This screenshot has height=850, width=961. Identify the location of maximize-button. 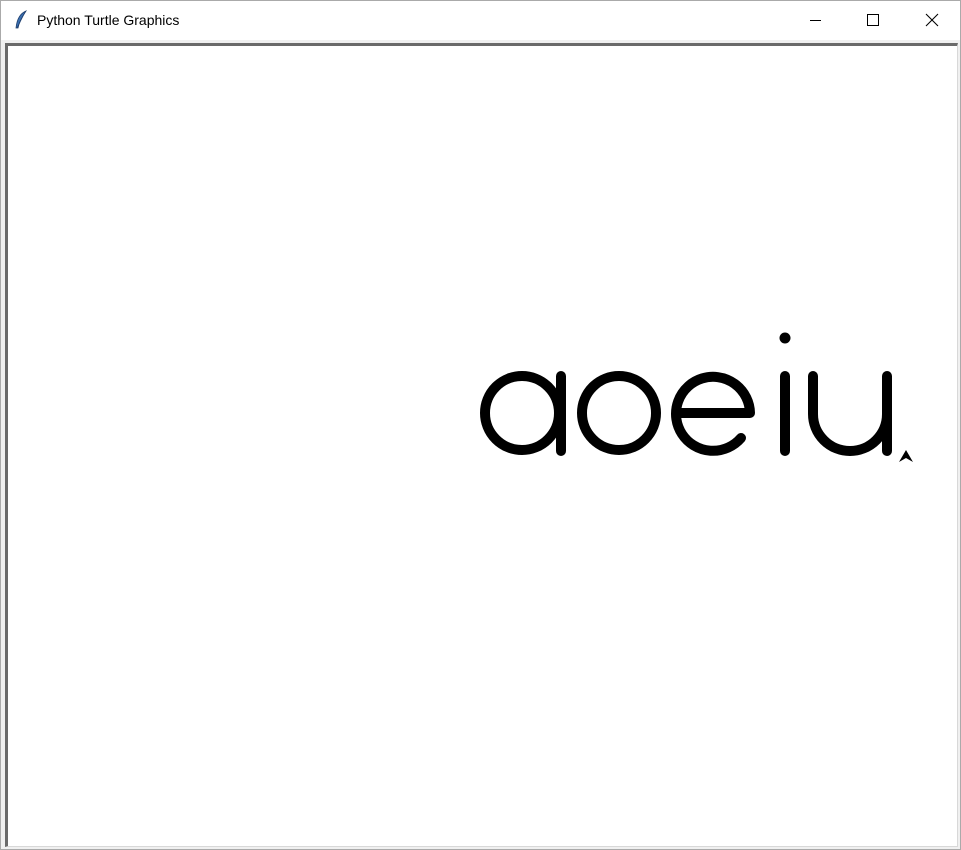
(872, 20).